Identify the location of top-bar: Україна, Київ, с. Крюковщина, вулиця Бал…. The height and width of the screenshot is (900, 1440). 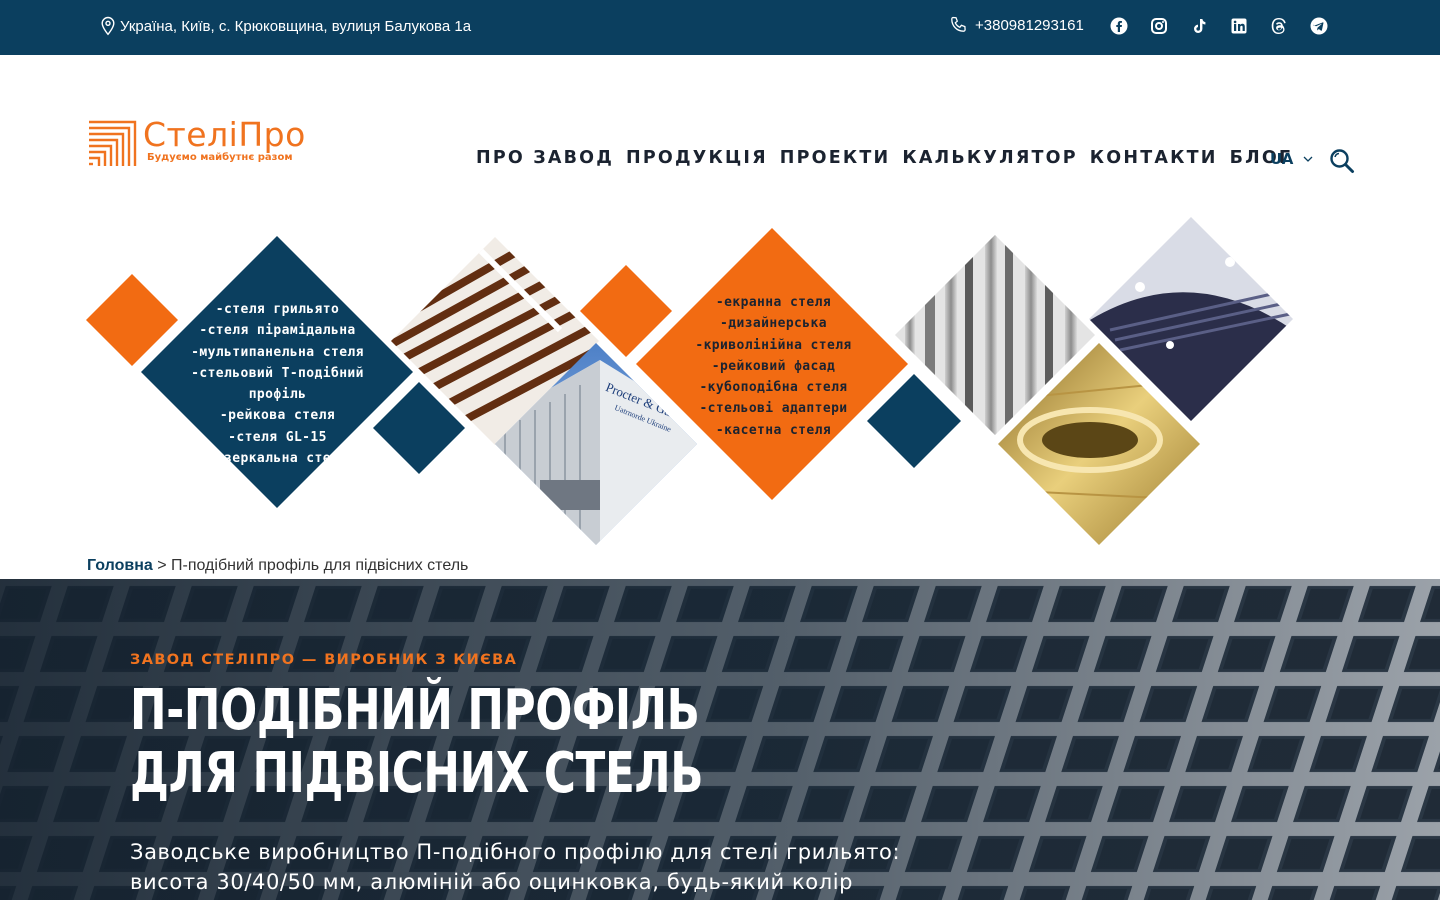
(720, 27).